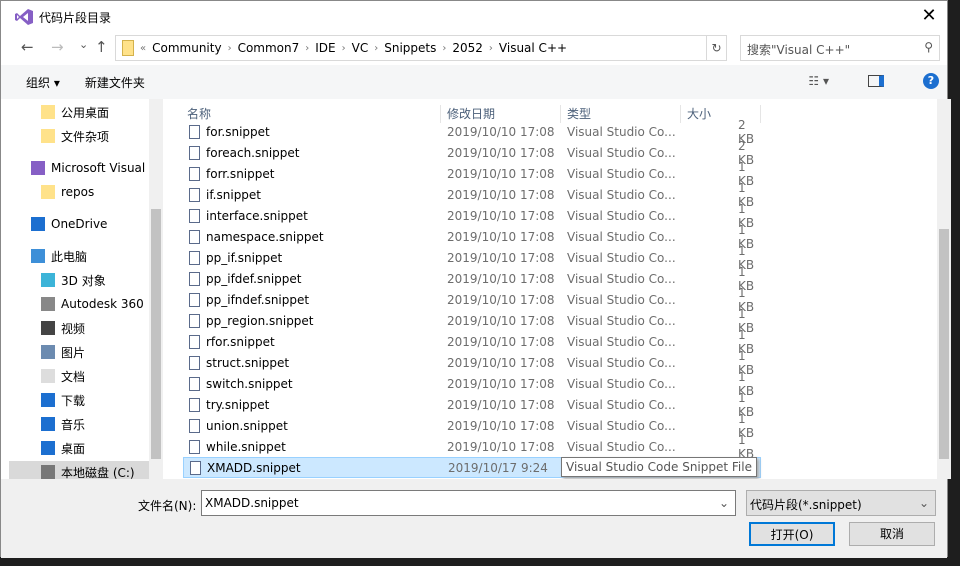  What do you see at coordinates (238, 131) in the screenshot?
I see `file-name: for.snippet` at bounding box center [238, 131].